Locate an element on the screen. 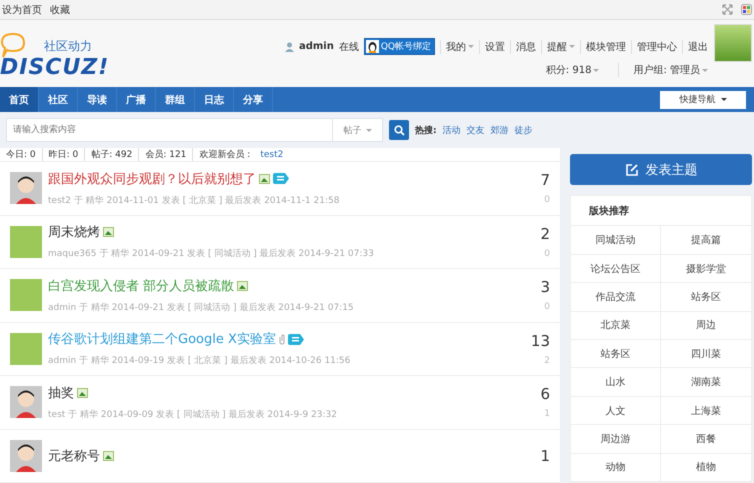 The width and height of the screenshot is (754, 483). welcome-label: 欢迎新会员 : is located at coordinates (224, 154).